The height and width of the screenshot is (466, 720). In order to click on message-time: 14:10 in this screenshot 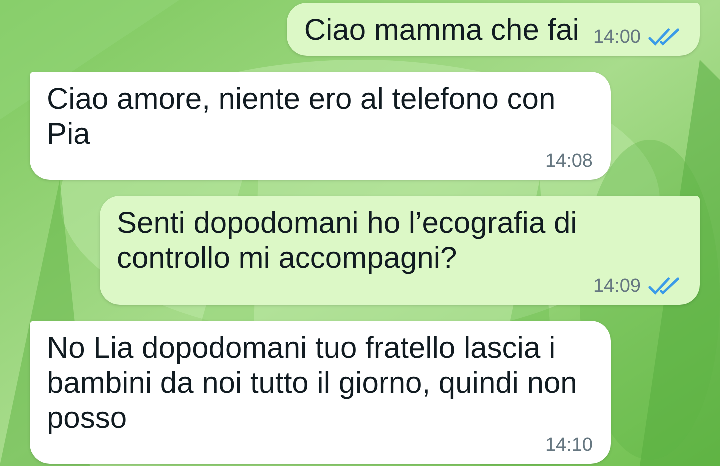, I will do `click(569, 446)`.